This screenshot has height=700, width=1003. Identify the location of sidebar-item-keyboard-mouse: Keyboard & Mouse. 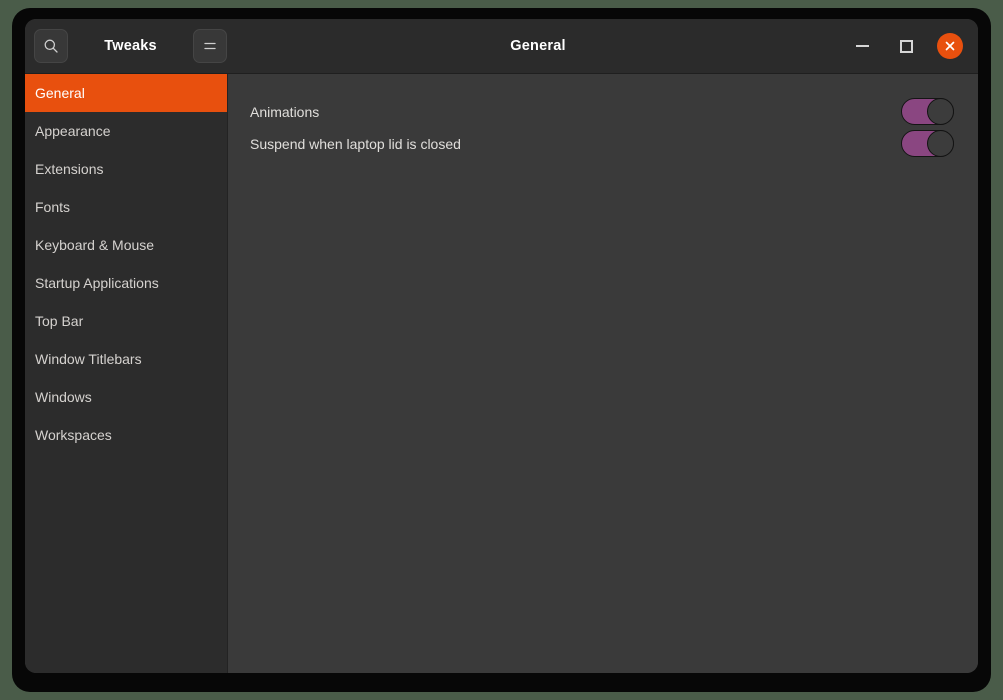
(126, 245).